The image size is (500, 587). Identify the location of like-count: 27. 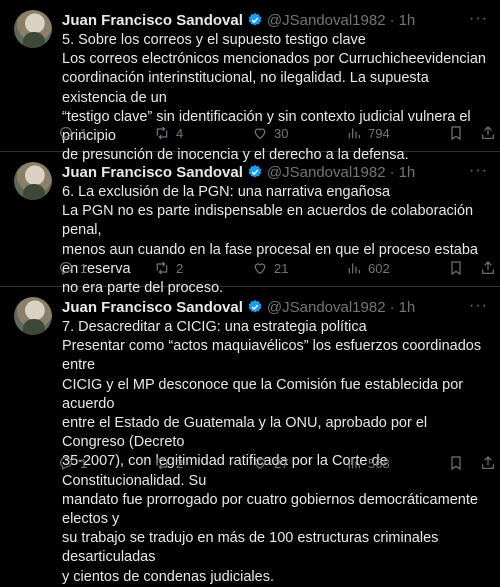
(281, 463).